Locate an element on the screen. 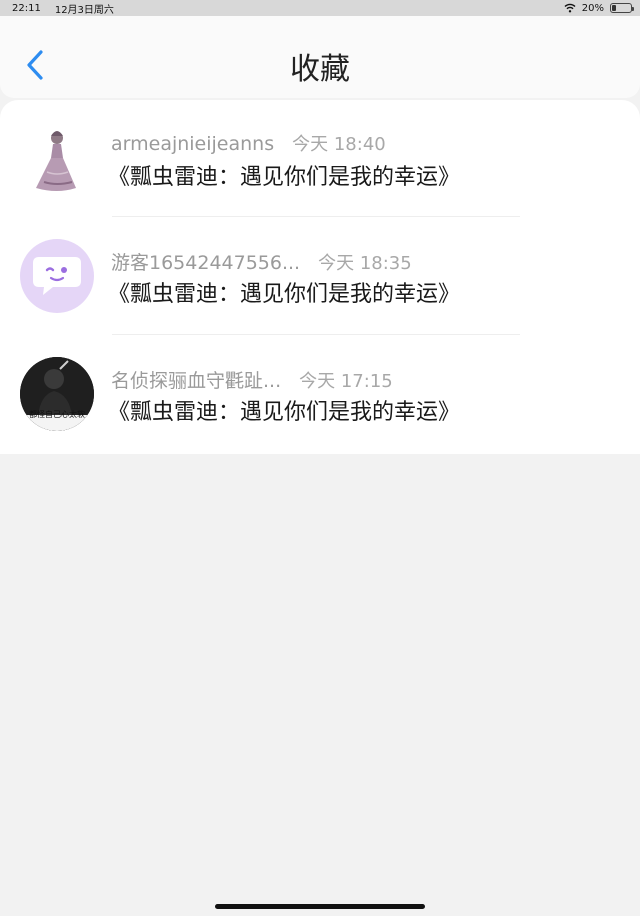 Image resolution: width=640 pixels, height=916 pixels. item-meta: 游客16542447556... 今天 18:35 is located at coordinates (261, 261).